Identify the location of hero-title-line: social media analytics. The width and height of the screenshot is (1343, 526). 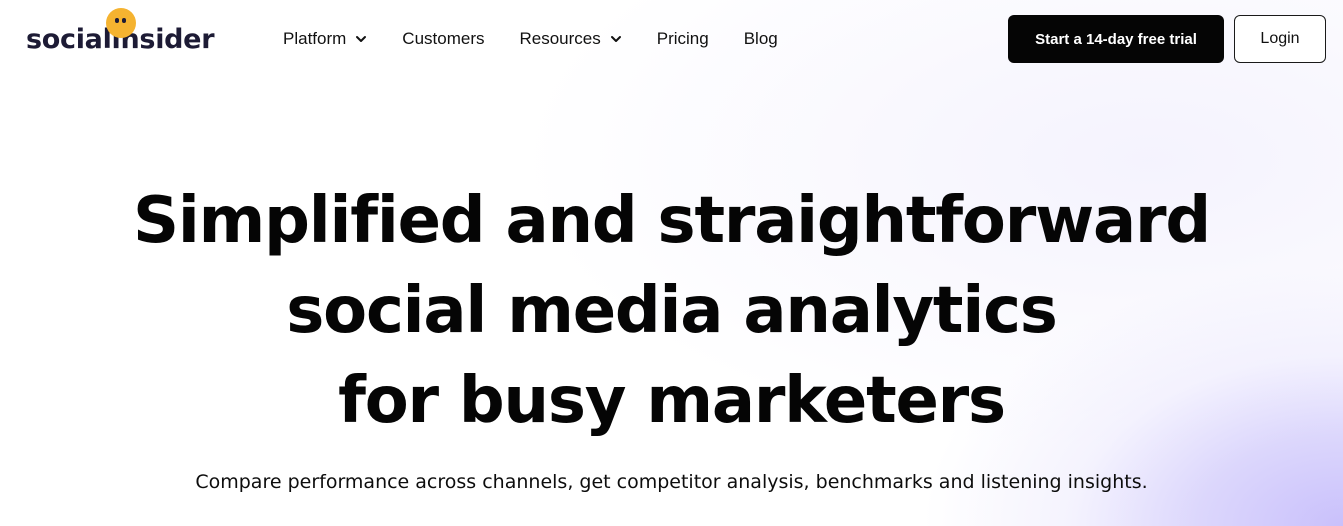
(672, 311).